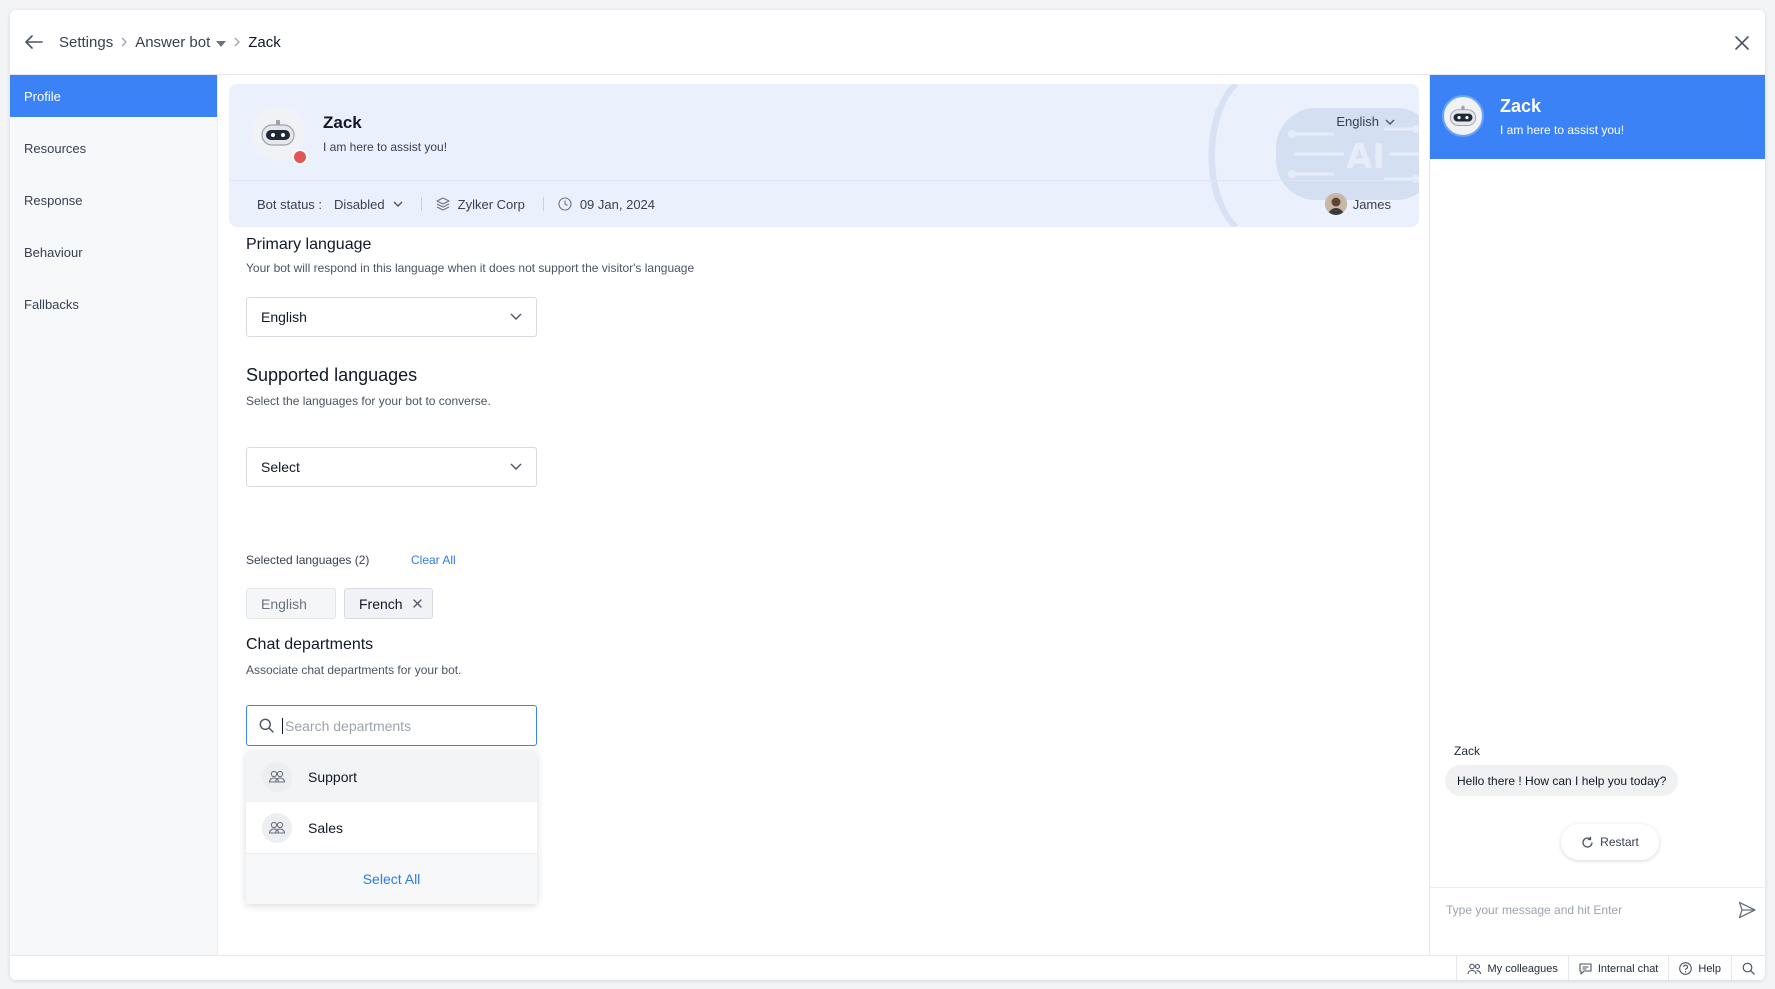 The height and width of the screenshot is (989, 1775). What do you see at coordinates (1473, 968) in the screenshot?
I see `people-icon` at bounding box center [1473, 968].